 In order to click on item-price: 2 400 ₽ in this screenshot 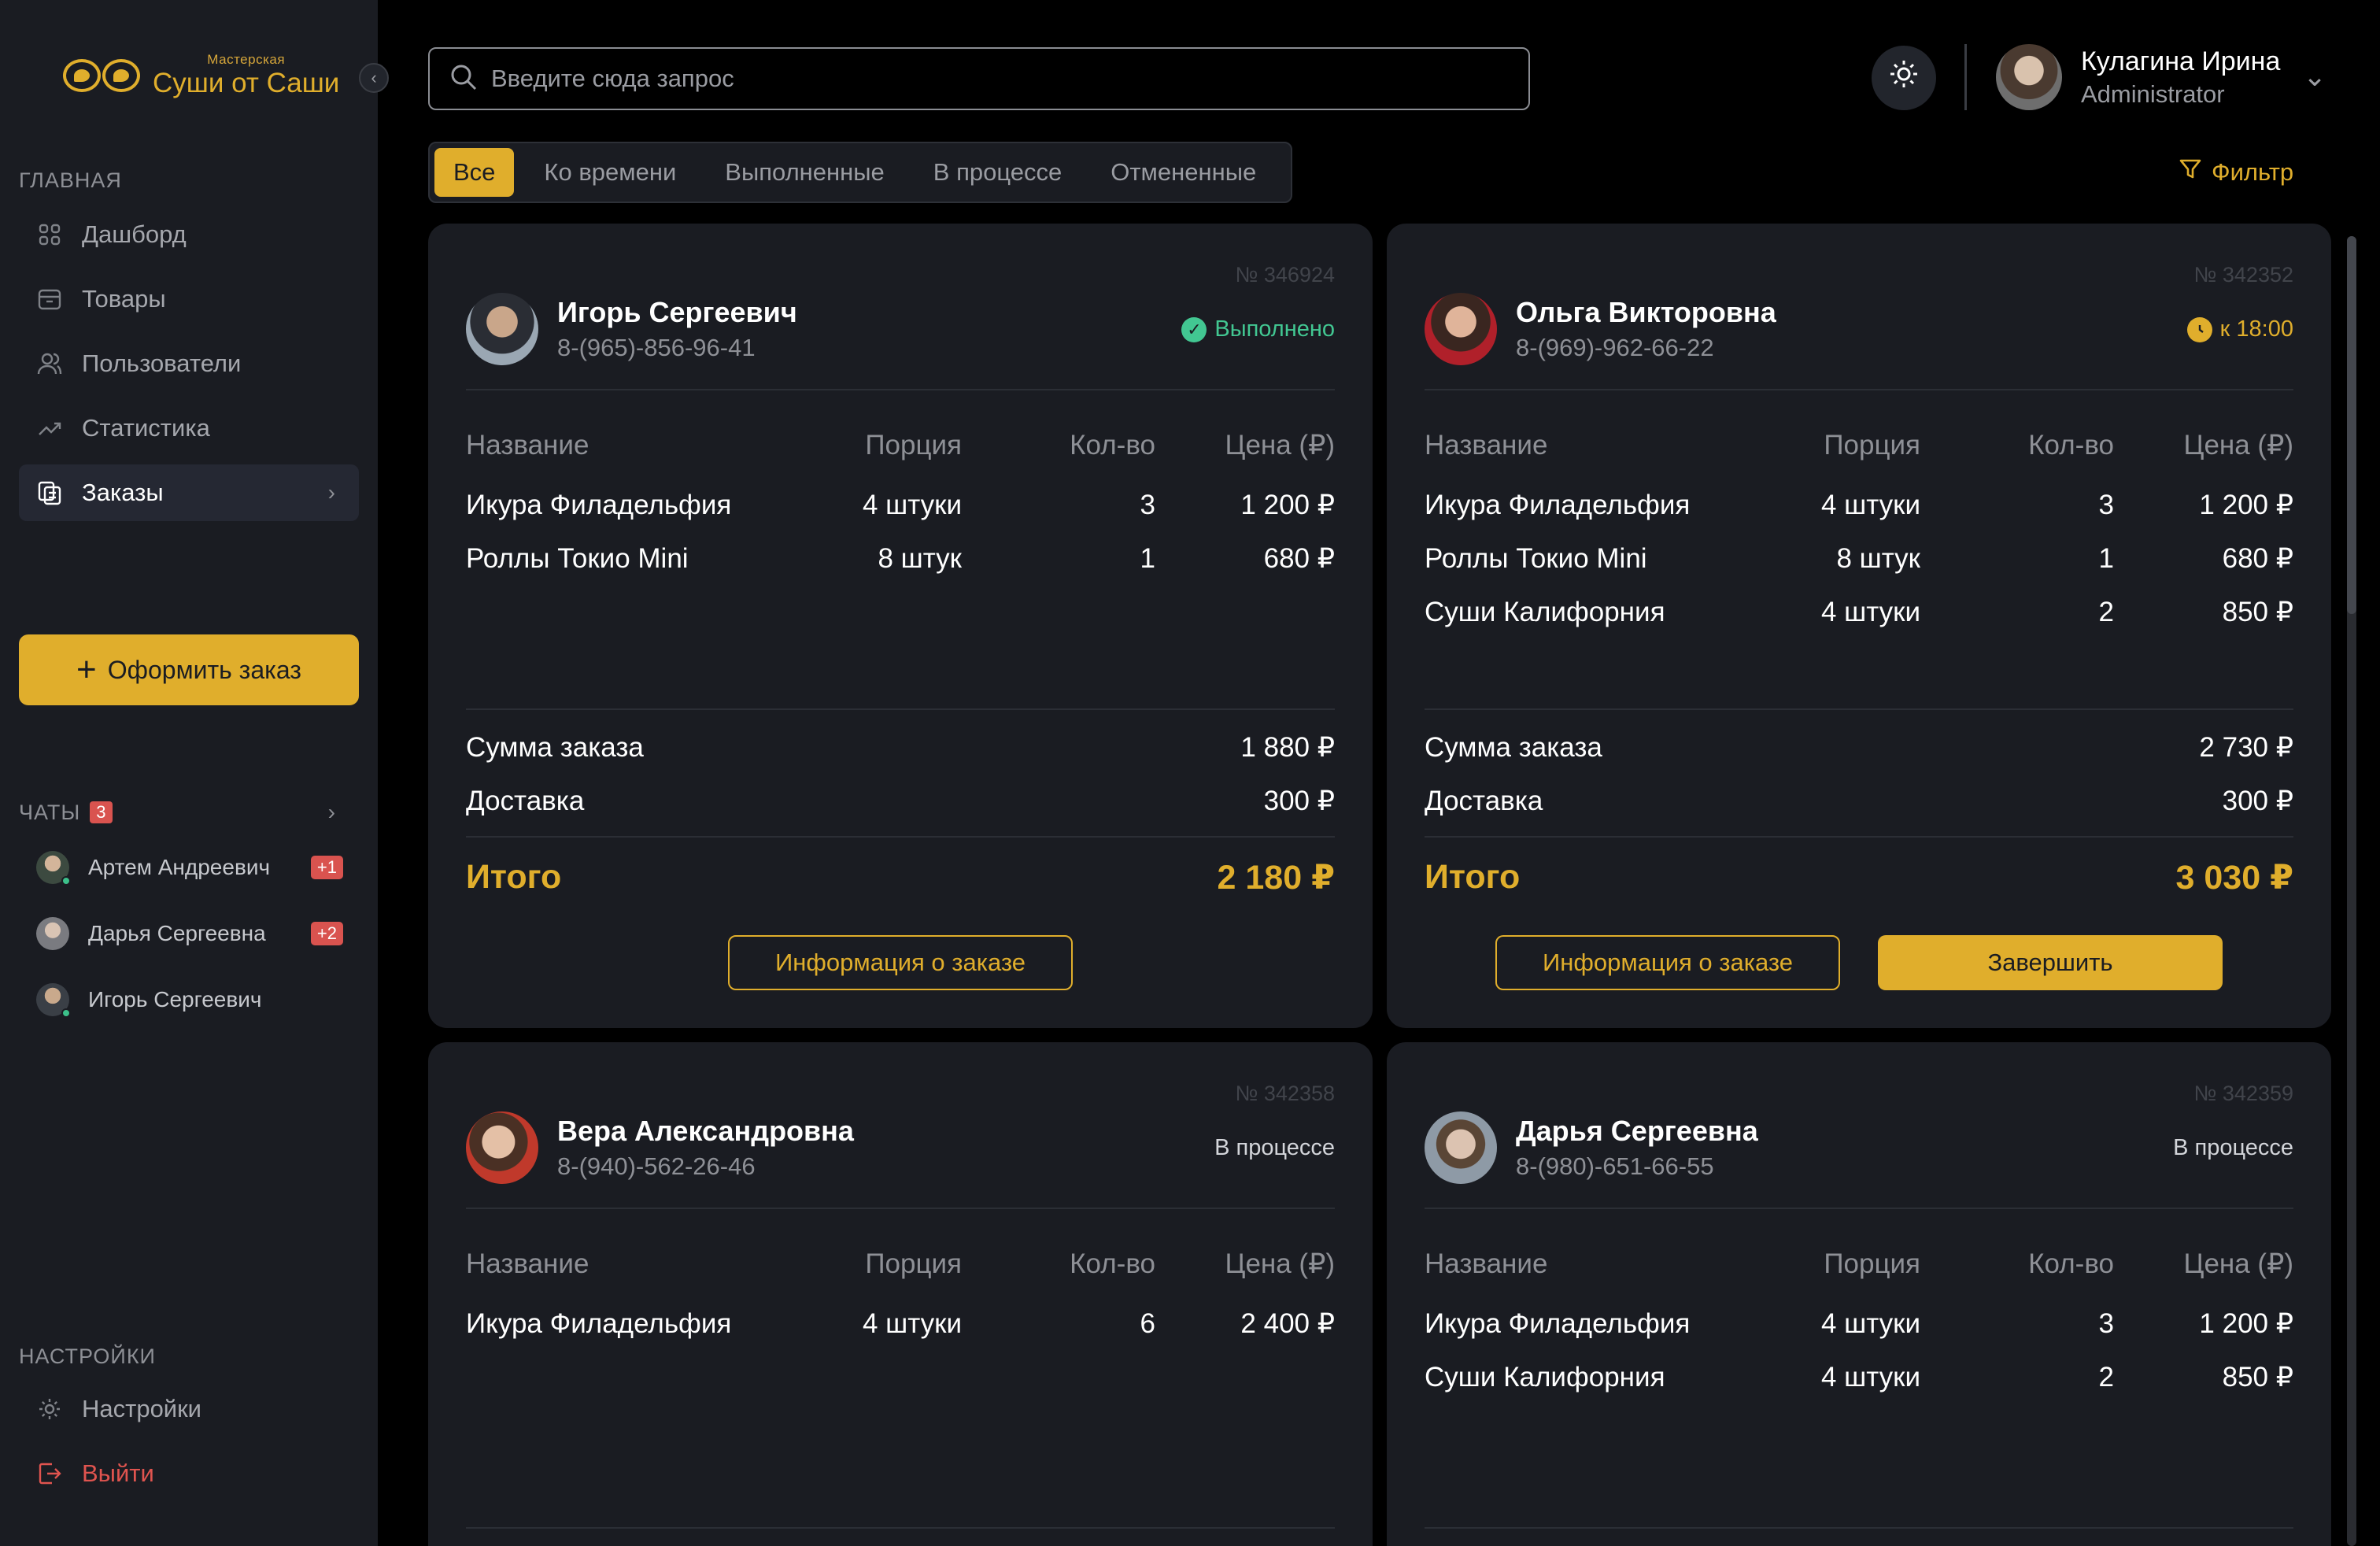, I will do `click(1287, 1323)`.